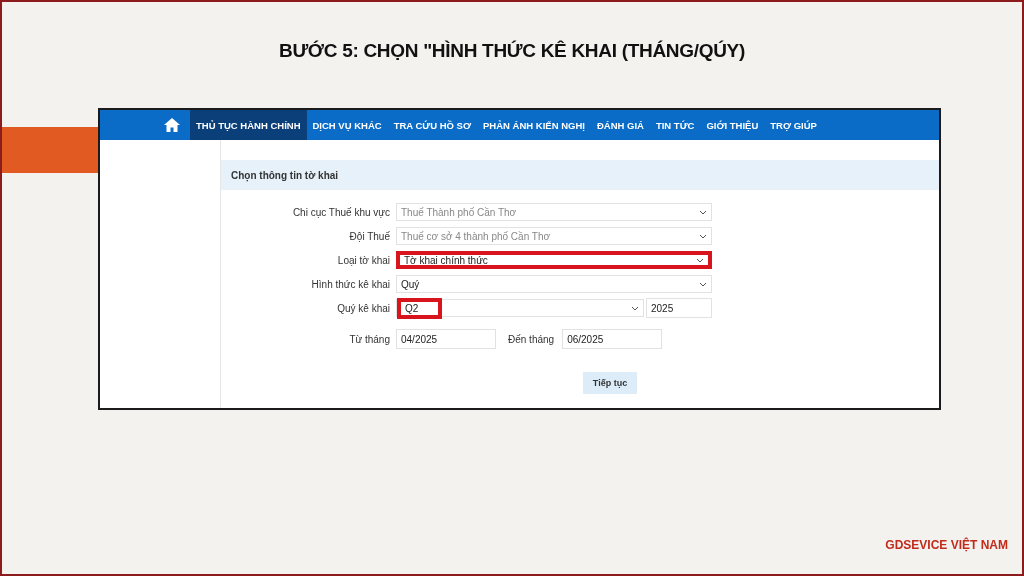 Image resolution: width=1024 pixels, height=576 pixels. What do you see at coordinates (554, 260) in the screenshot?
I see `select-field: Tờ khai chính thức` at bounding box center [554, 260].